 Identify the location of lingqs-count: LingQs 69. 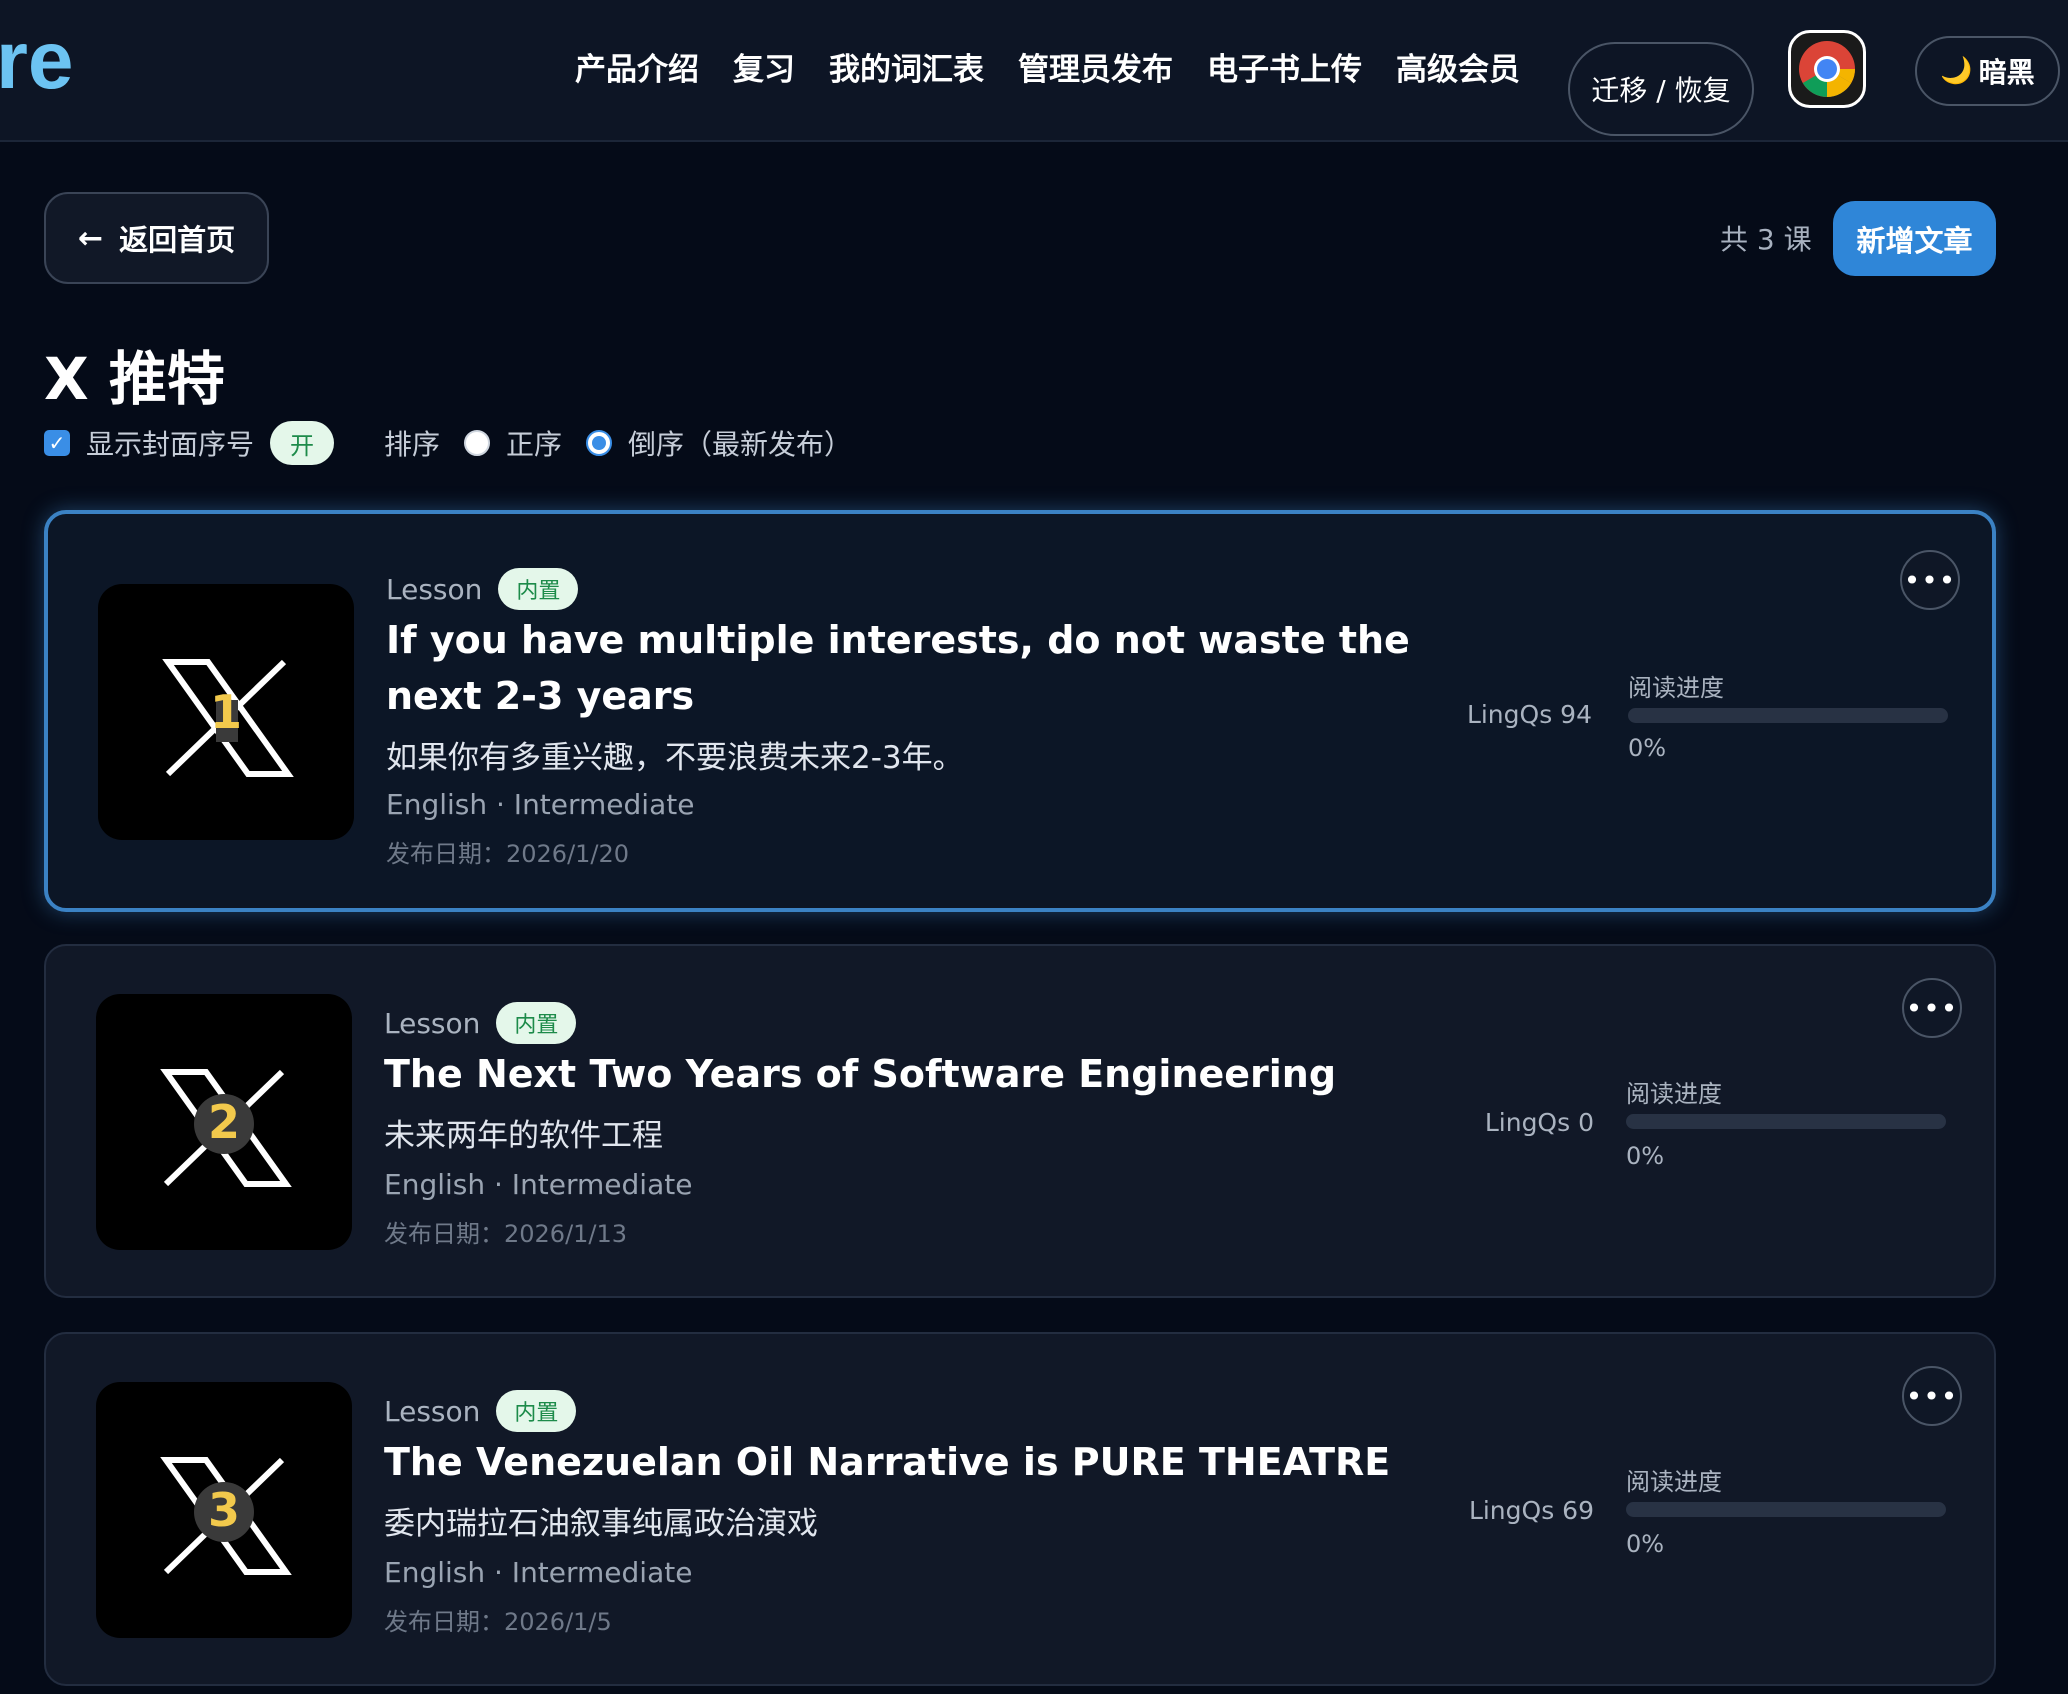
(1531, 1510).